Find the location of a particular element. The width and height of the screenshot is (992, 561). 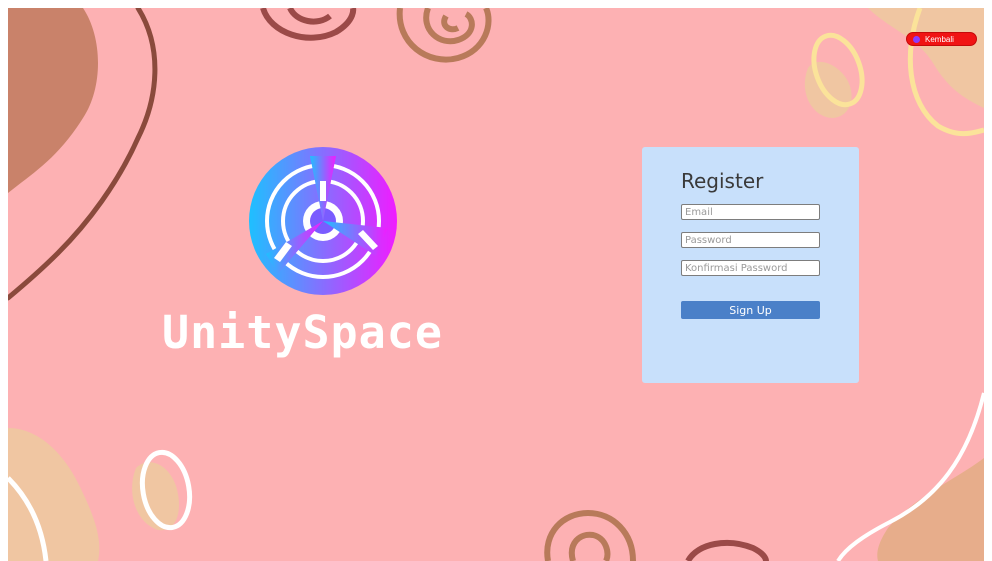

confirm-password-input is located at coordinates (750, 268).